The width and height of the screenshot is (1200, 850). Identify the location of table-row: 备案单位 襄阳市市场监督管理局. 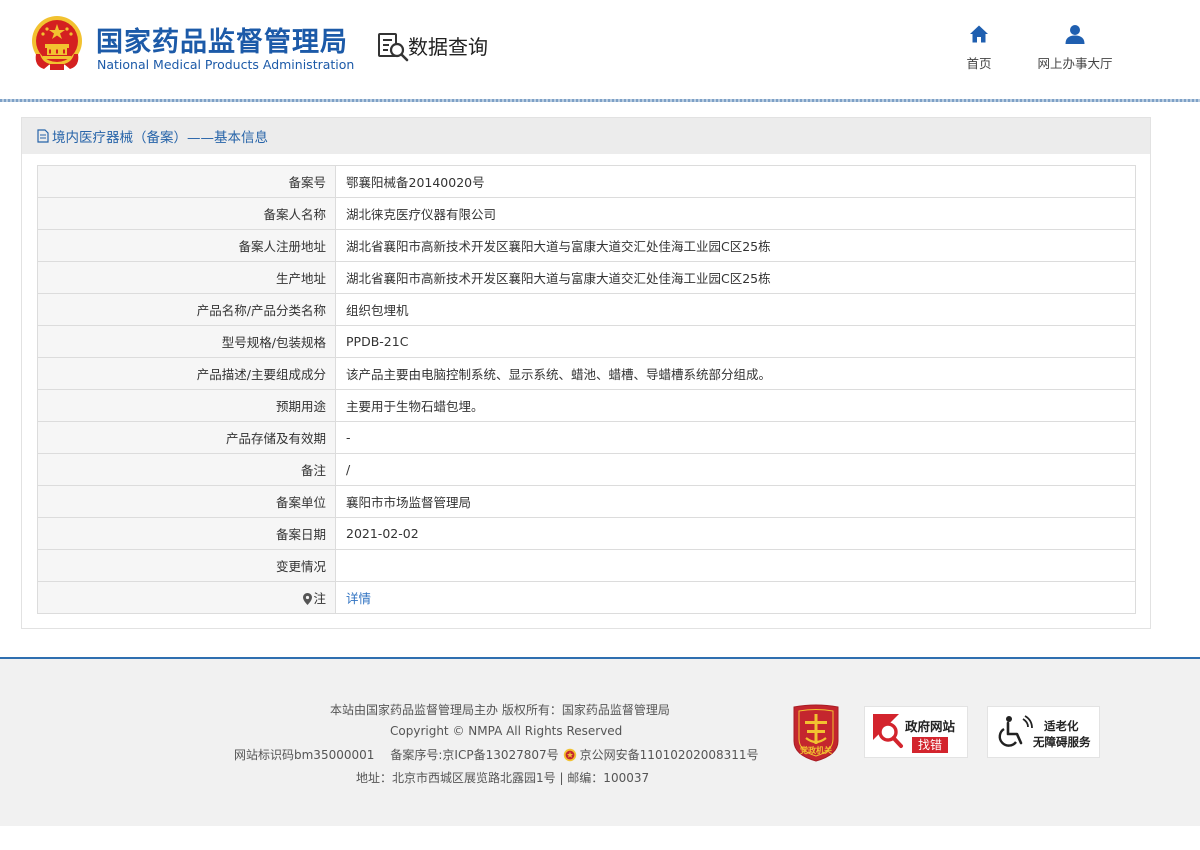
(586, 501).